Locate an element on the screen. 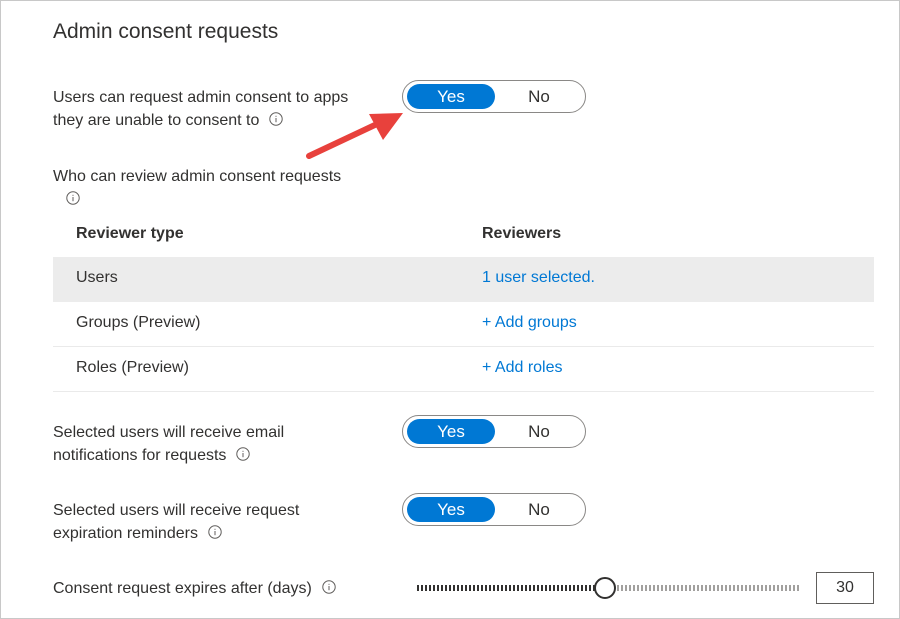  request-consent-toggle: Yes No is located at coordinates (494, 96).